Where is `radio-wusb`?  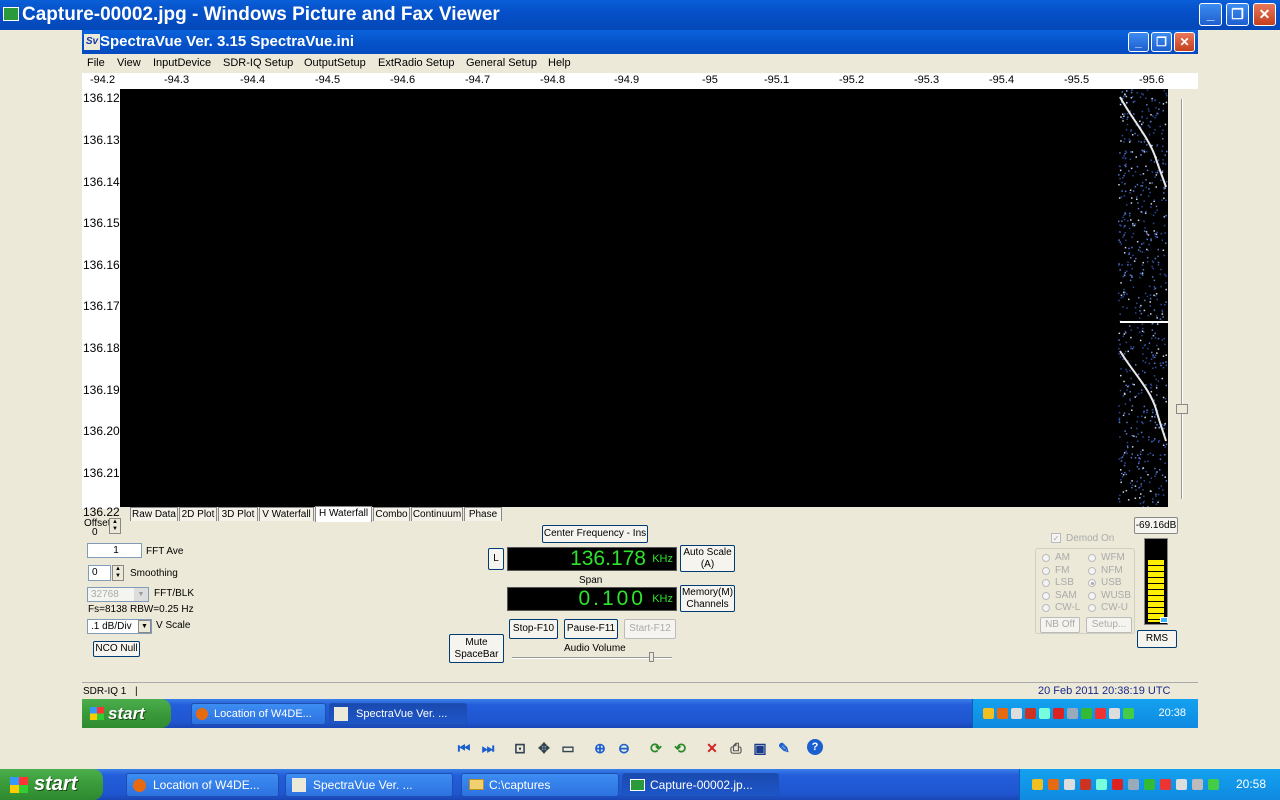
radio-wusb is located at coordinates (1092, 596).